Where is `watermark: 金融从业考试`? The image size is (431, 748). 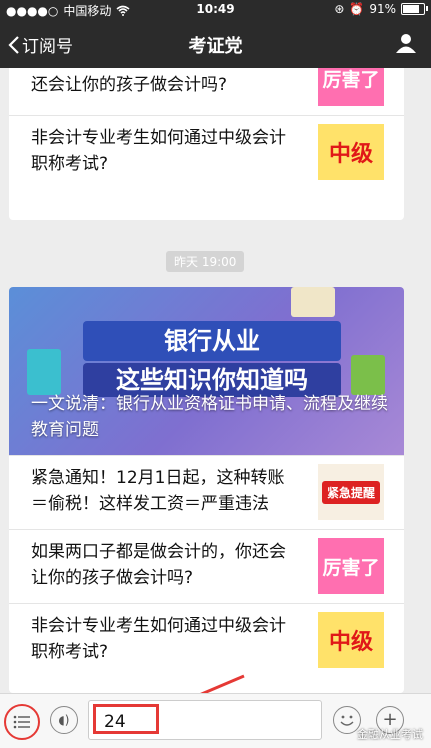 watermark: 金融从业考试 is located at coordinates (390, 734).